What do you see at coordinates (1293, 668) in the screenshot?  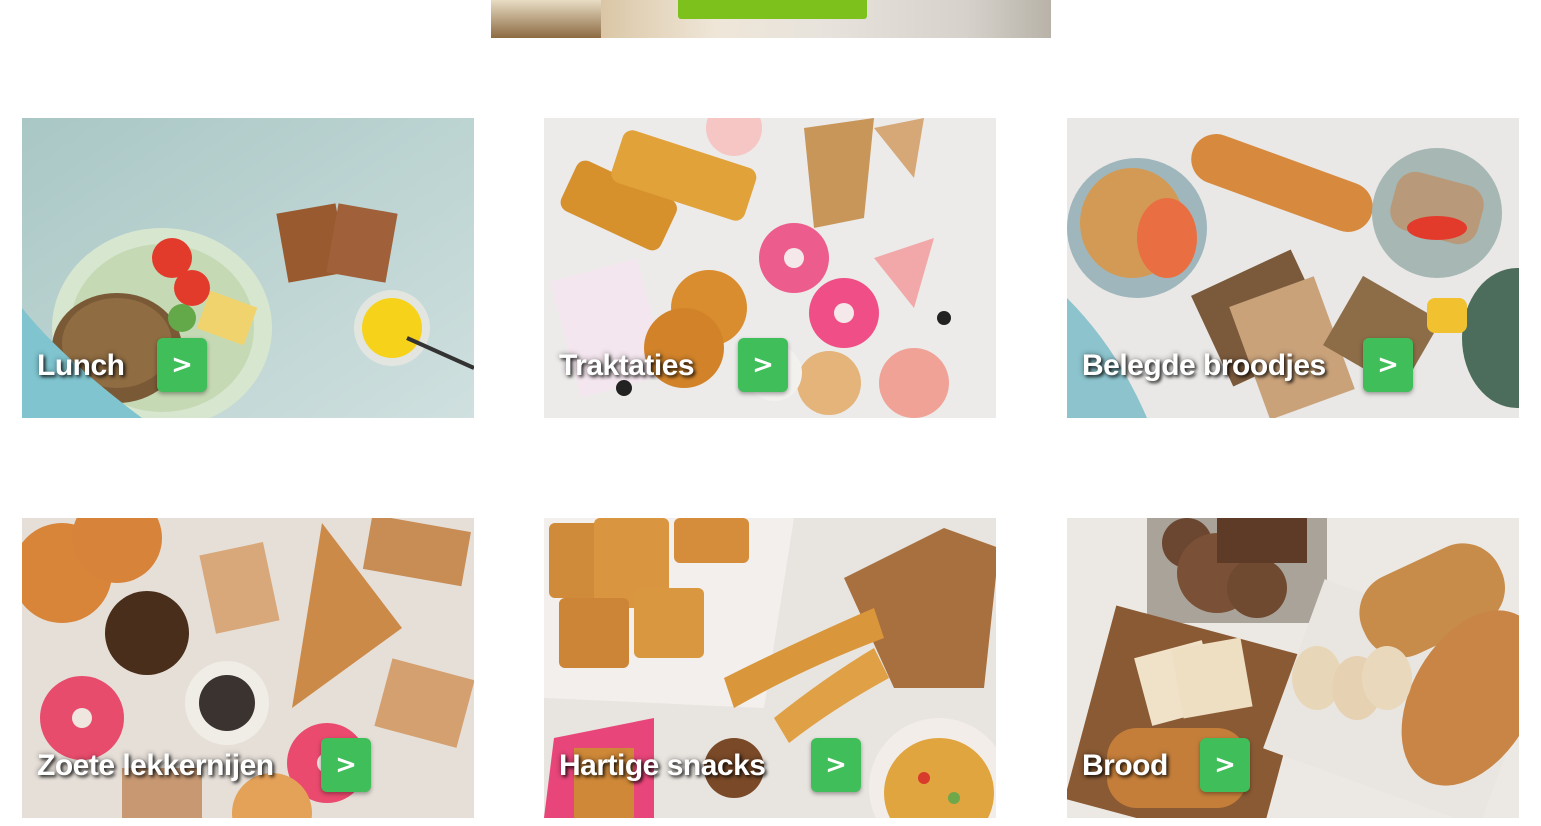 I see `category-tile-brood: Brood >` at bounding box center [1293, 668].